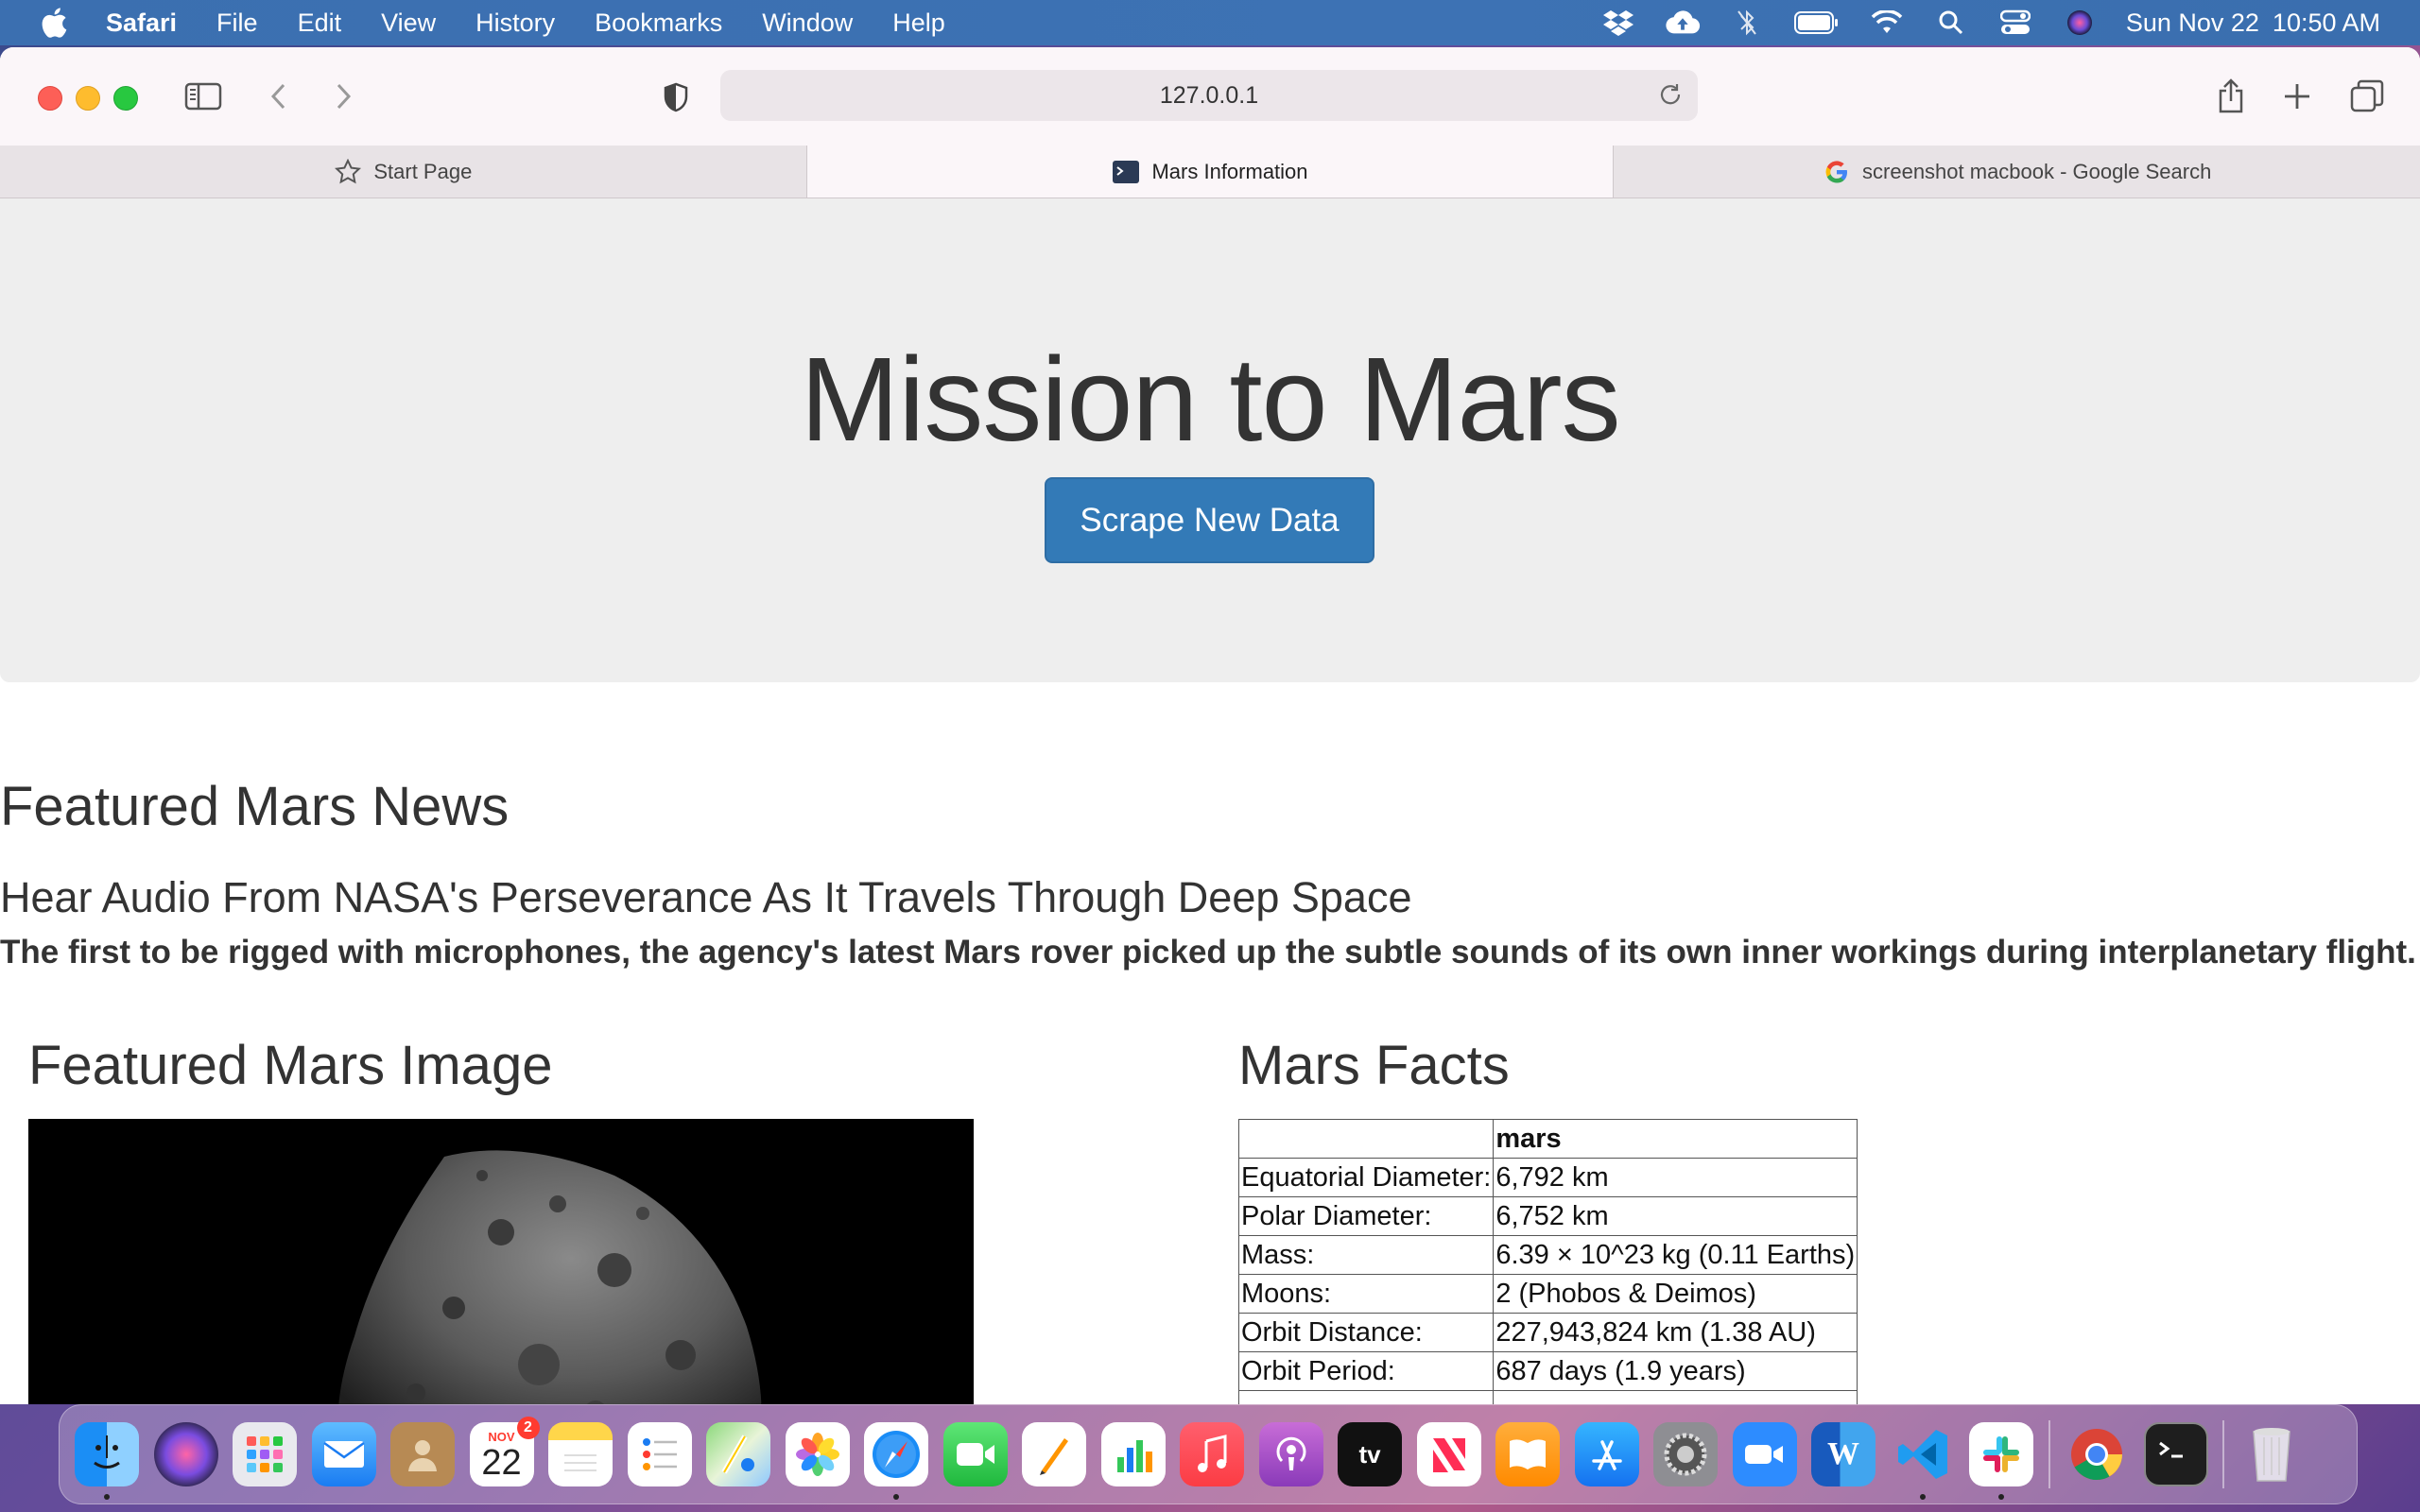 The image size is (2420, 1512). Describe the element at coordinates (676, 97) in the screenshot. I see `privacy-shield-icon` at that location.